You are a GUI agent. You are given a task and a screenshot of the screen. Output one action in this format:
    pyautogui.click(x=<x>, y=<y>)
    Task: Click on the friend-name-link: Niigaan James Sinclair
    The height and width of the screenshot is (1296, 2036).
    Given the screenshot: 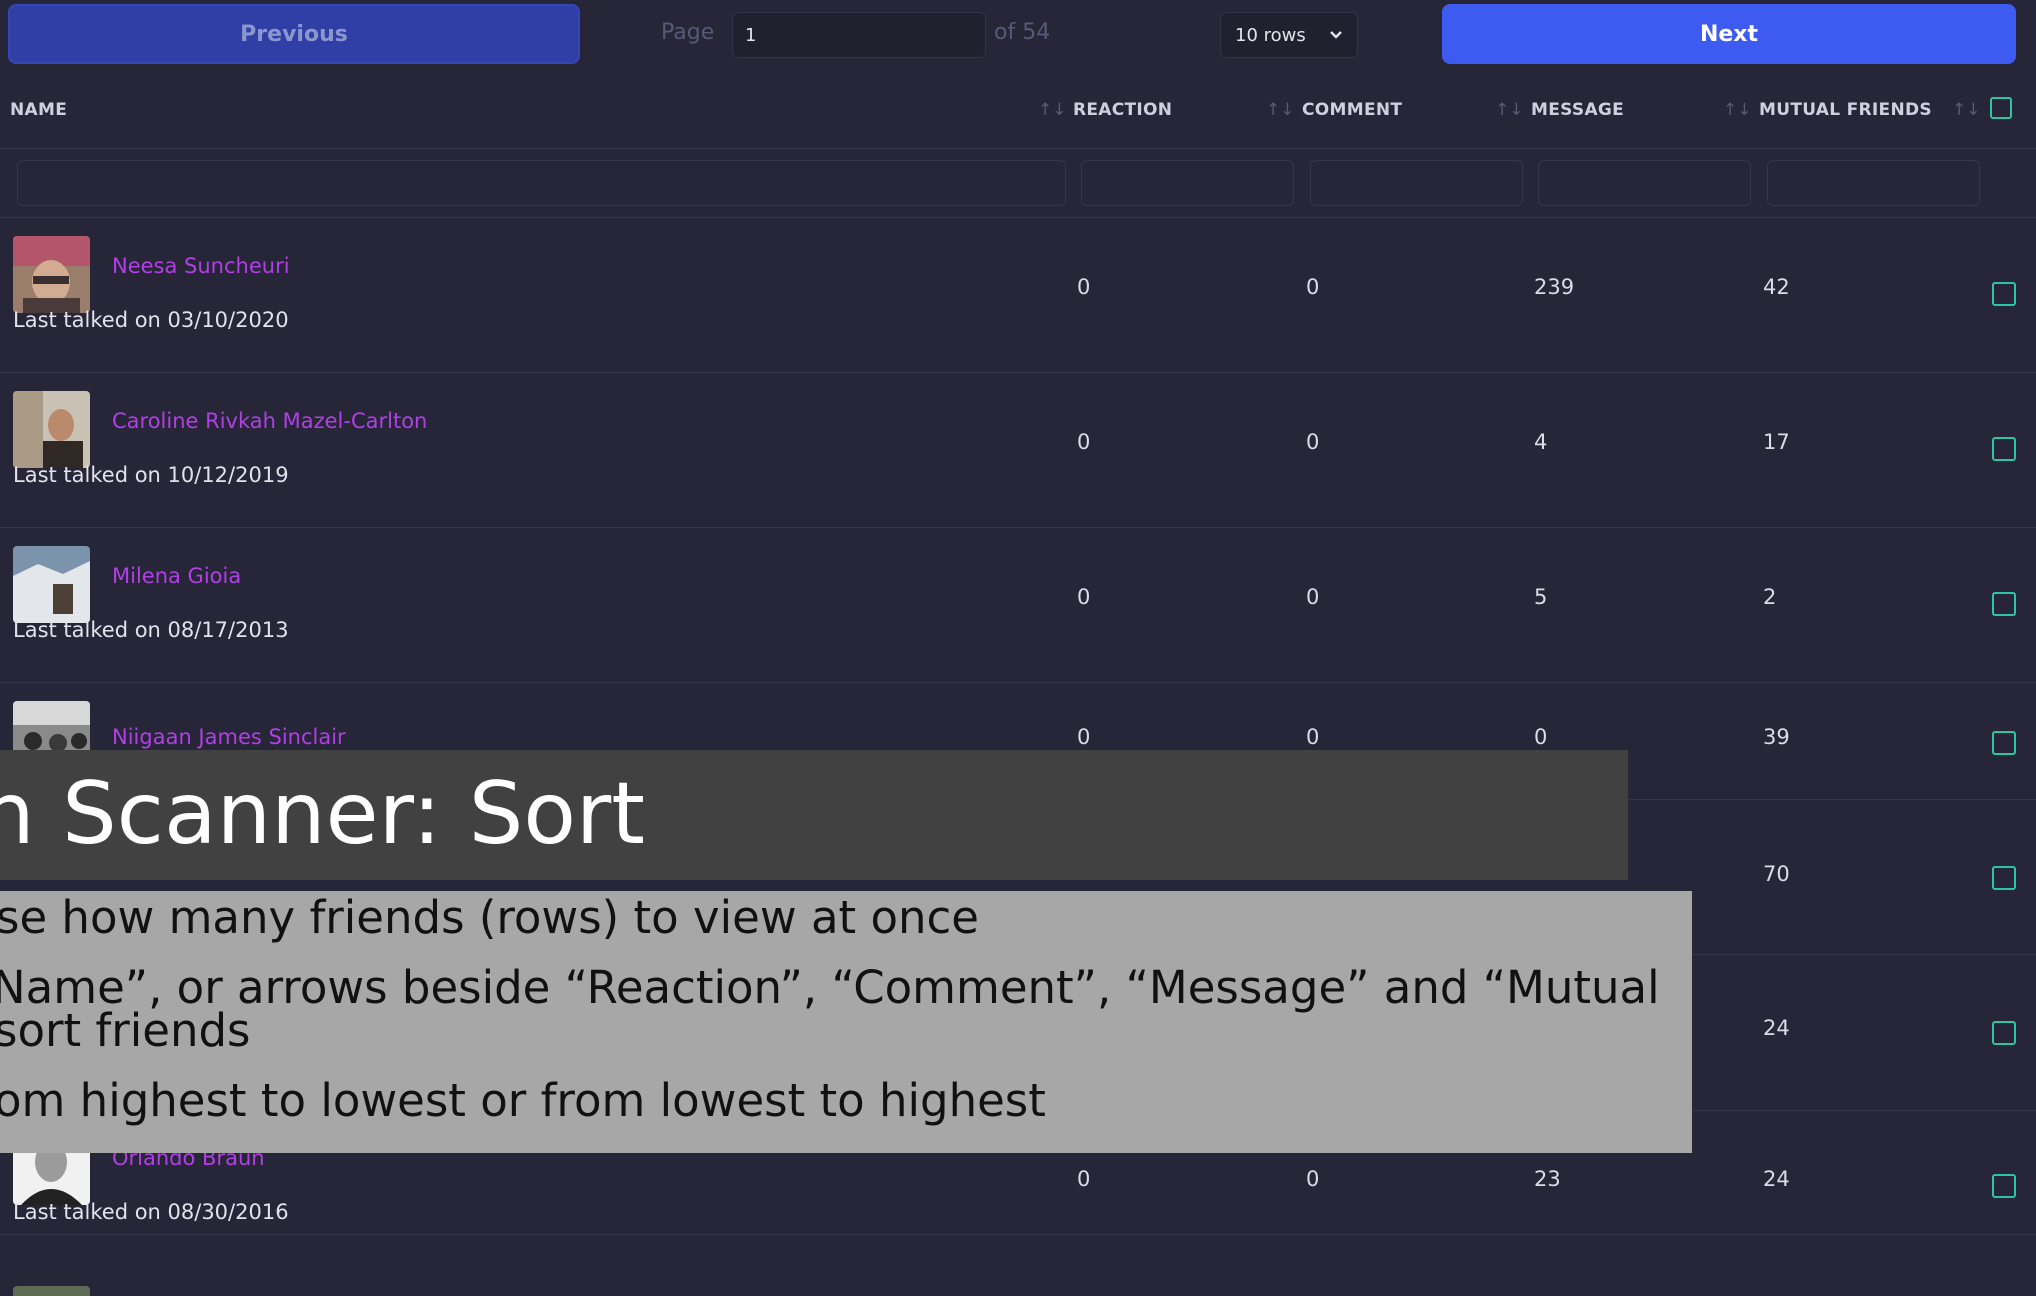 What is the action you would take?
    pyautogui.click(x=229, y=737)
    